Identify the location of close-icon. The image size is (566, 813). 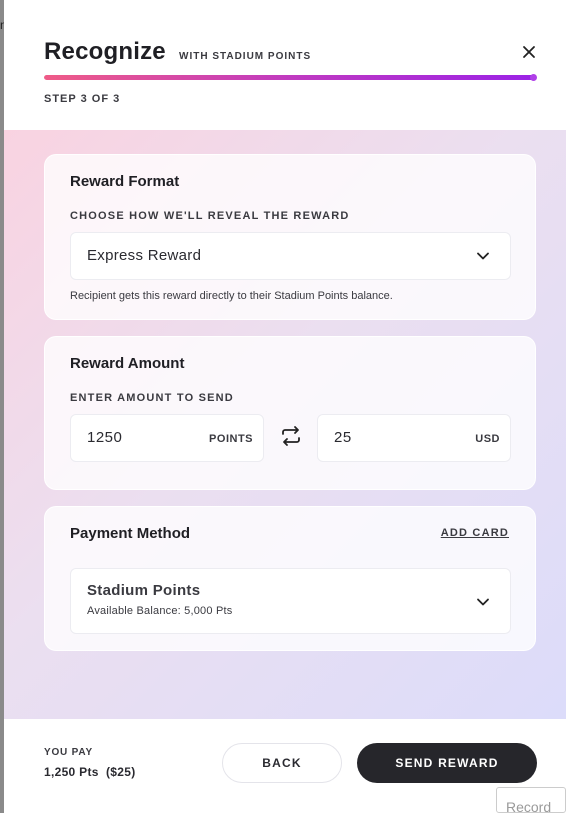
(529, 52).